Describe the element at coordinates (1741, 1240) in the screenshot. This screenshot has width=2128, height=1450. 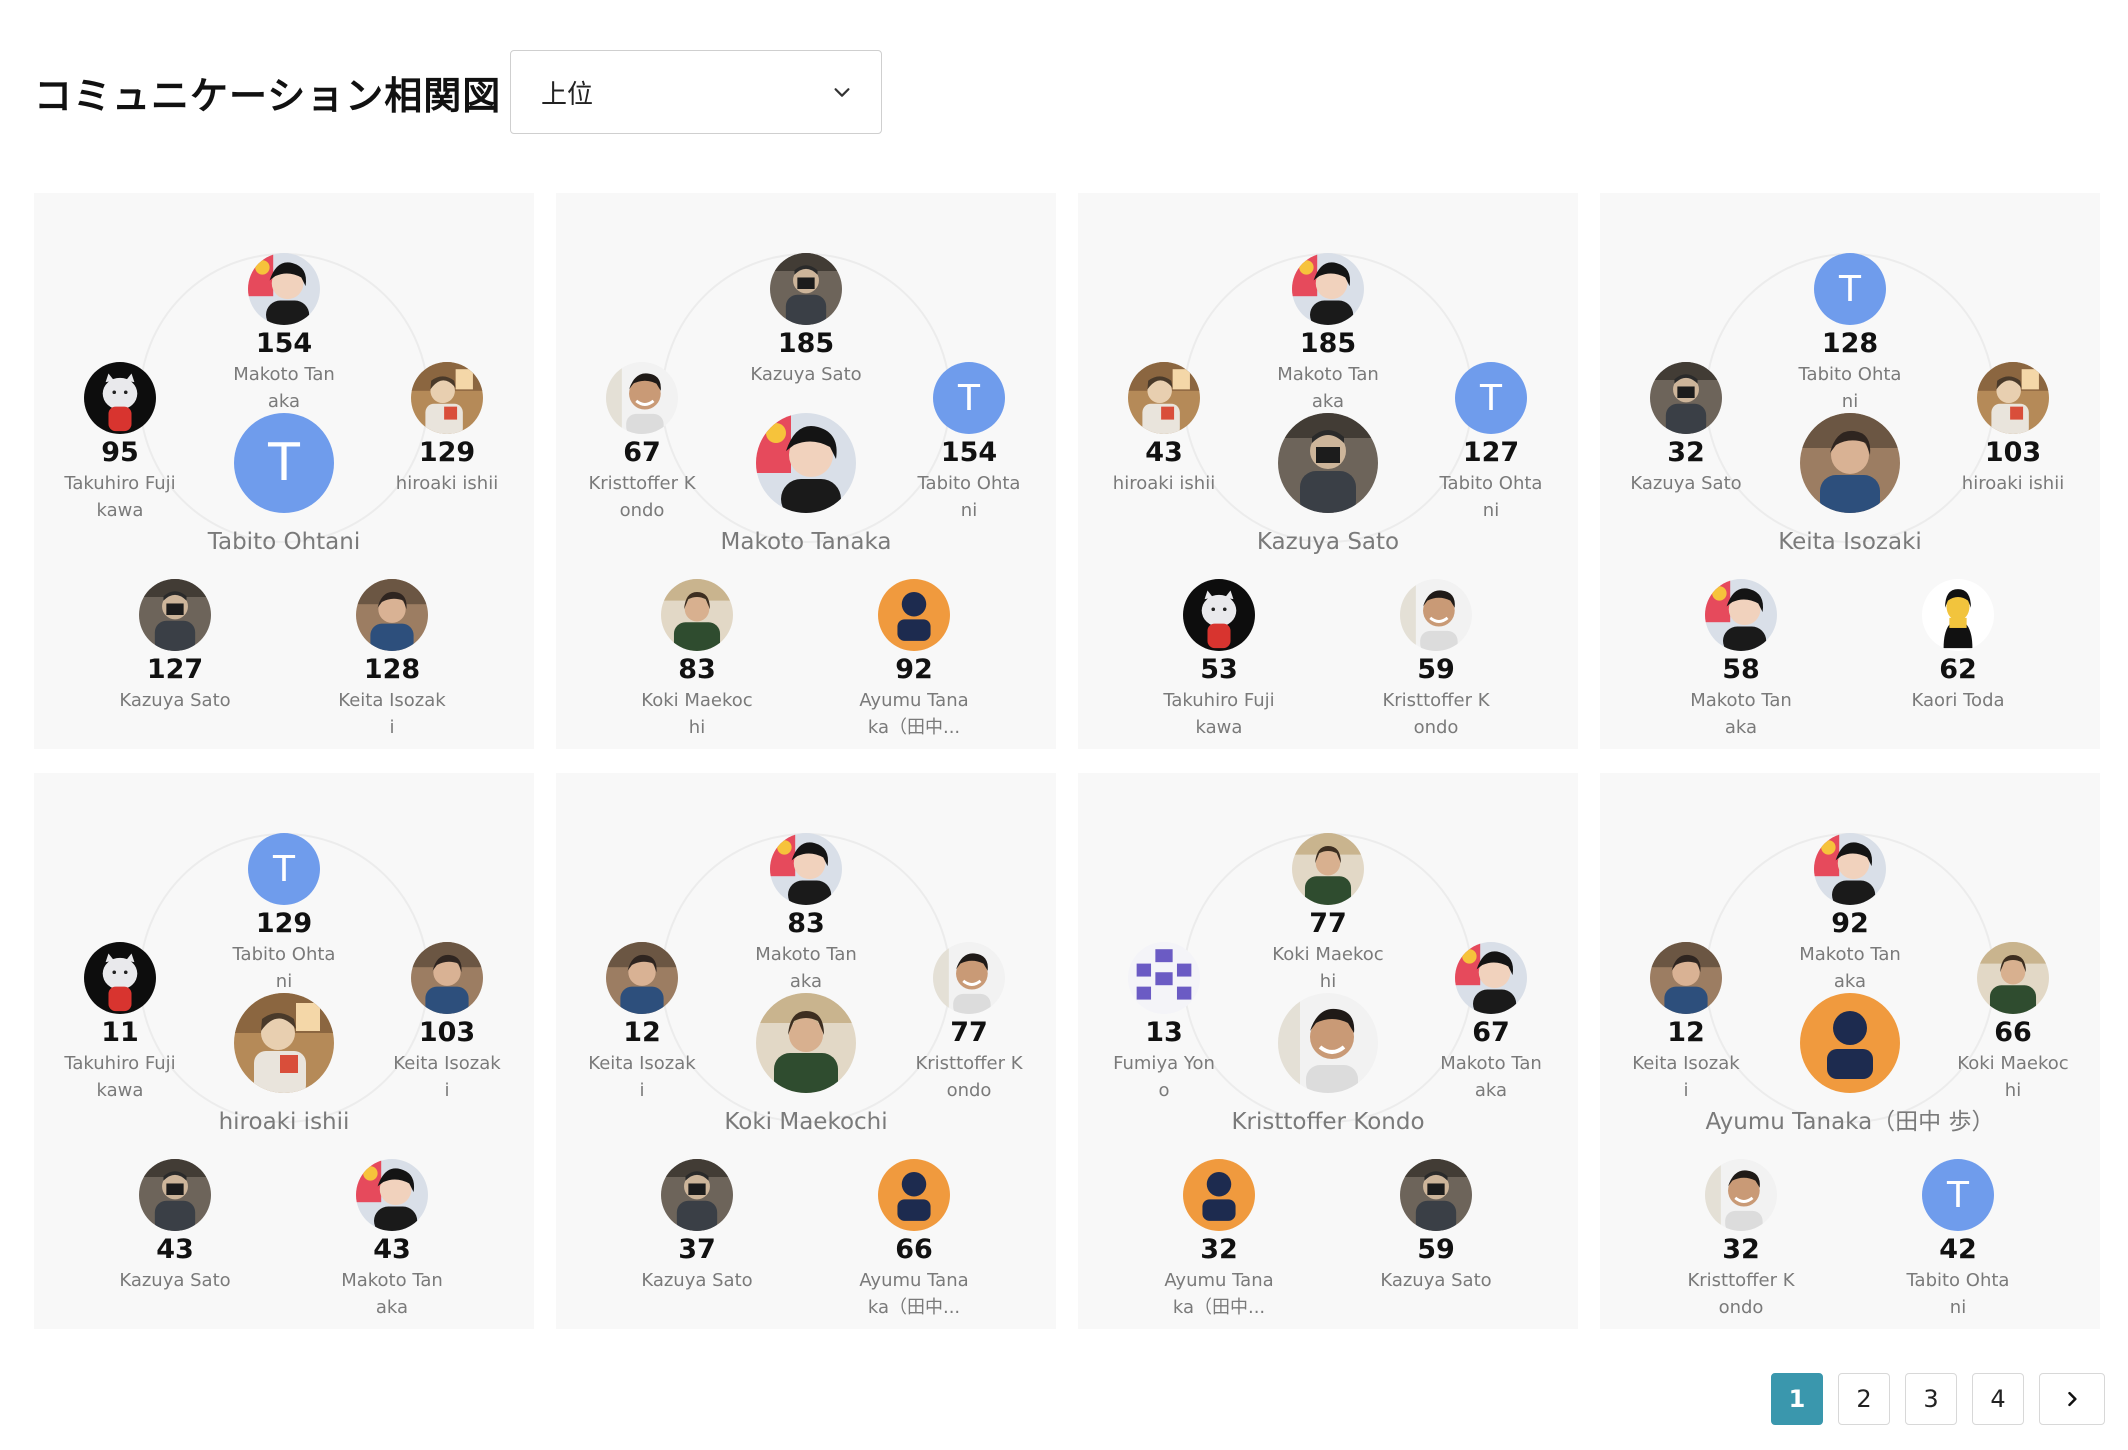
I see `related-user-node: 32 Kristtoffer Kondo` at that location.